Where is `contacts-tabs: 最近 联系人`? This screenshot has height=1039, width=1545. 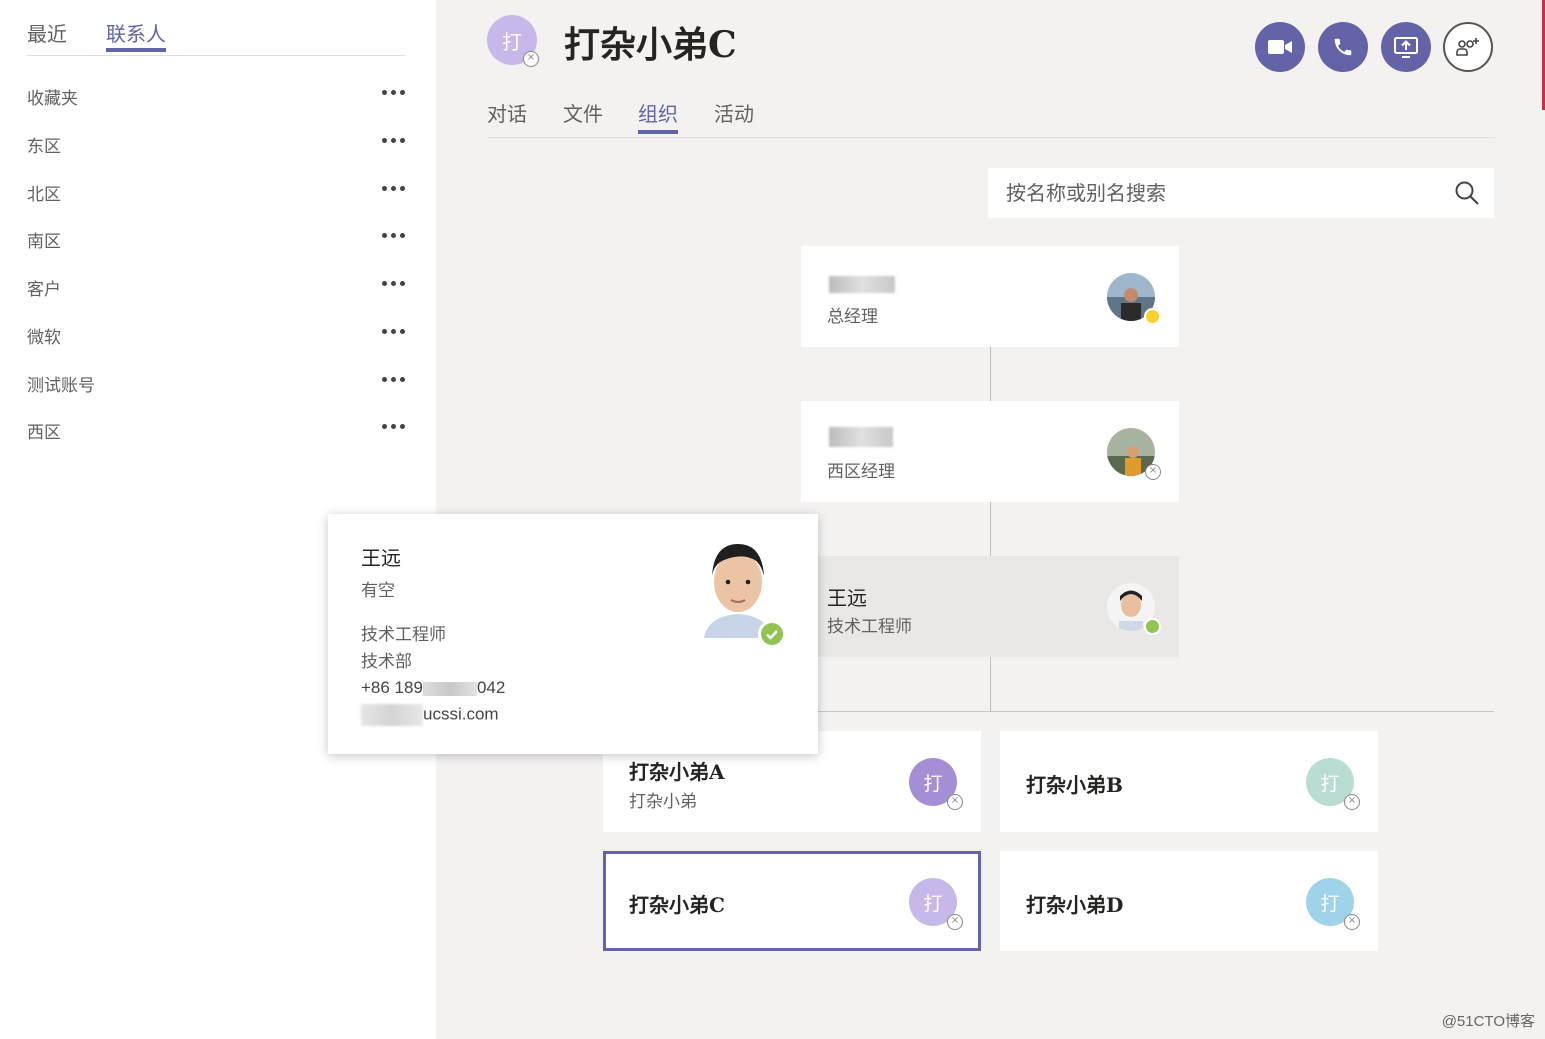
contacts-tabs: 最近 联系人 is located at coordinates (216, 37).